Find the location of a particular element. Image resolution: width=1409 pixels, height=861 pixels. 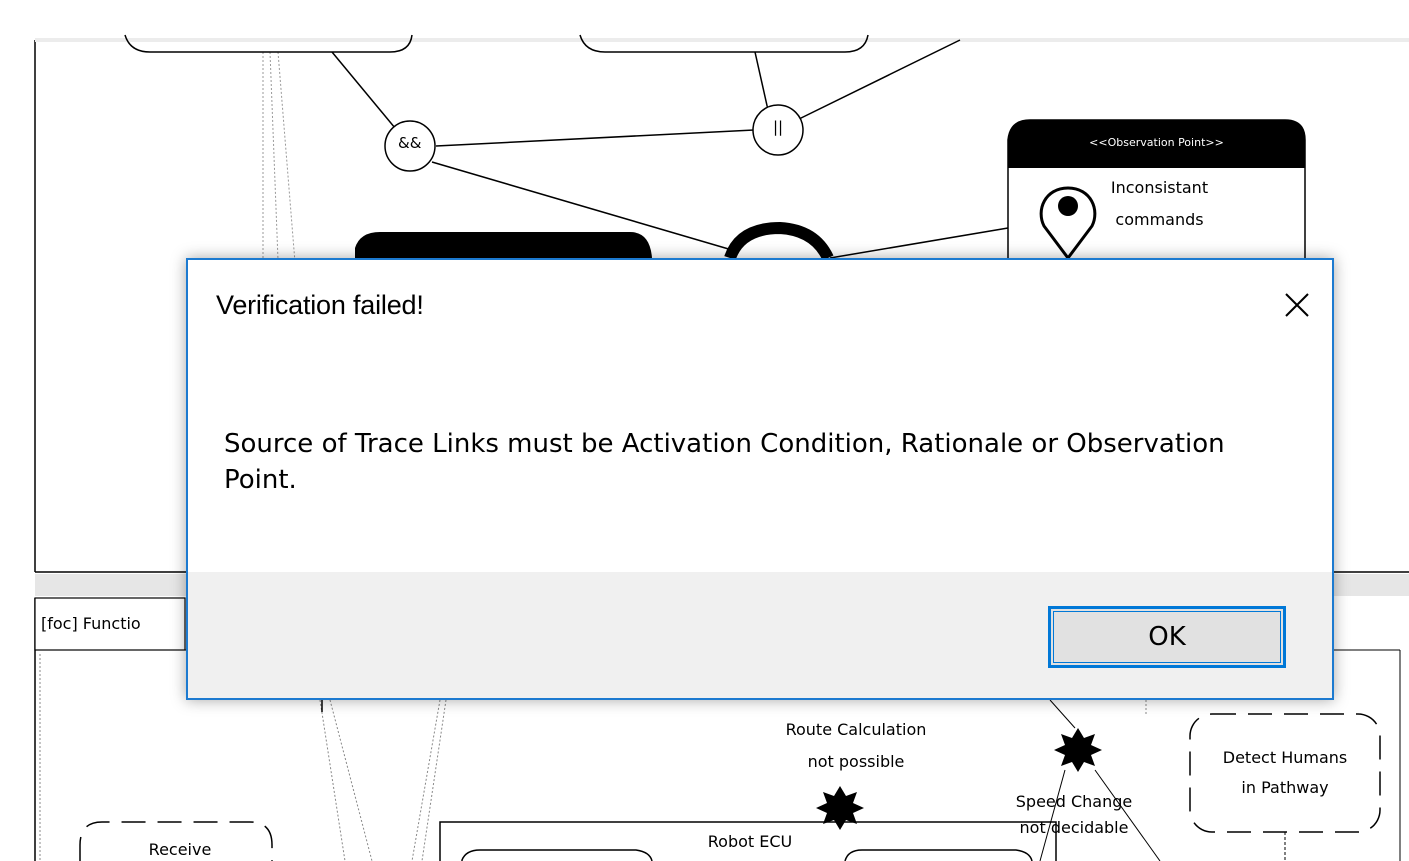

route-calculation-label-2: not possible is located at coordinates (856, 761).